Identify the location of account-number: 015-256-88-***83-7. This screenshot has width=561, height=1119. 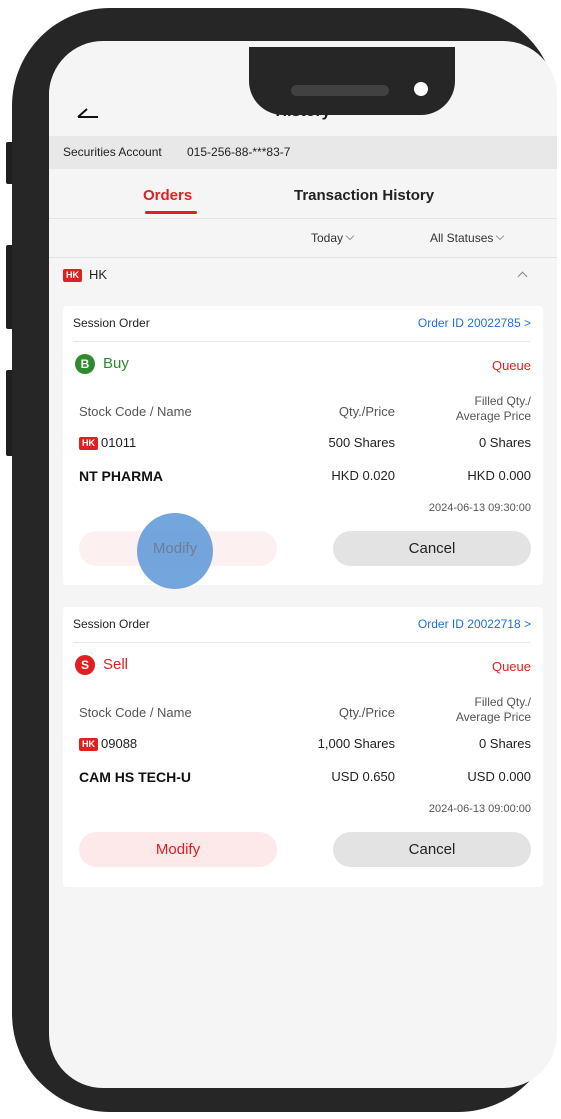
(239, 152).